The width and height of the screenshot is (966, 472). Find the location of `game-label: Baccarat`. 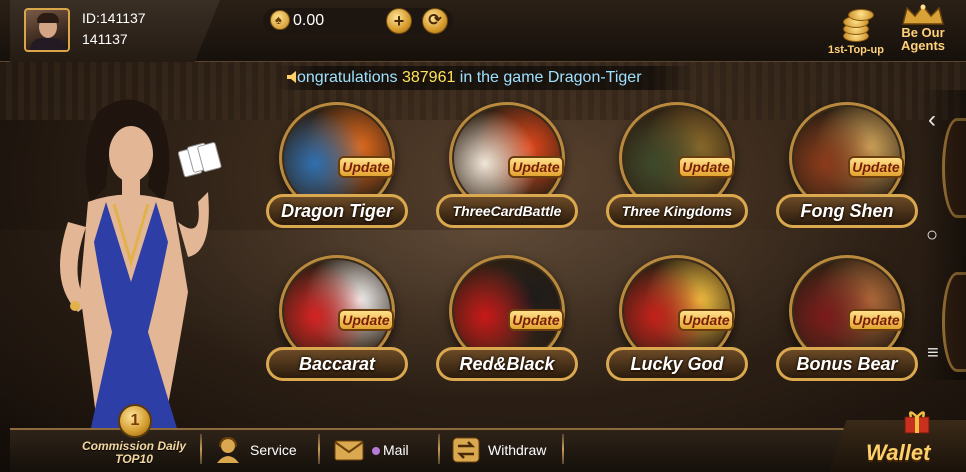

game-label: Baccarat is located at coordinates (337, 364).